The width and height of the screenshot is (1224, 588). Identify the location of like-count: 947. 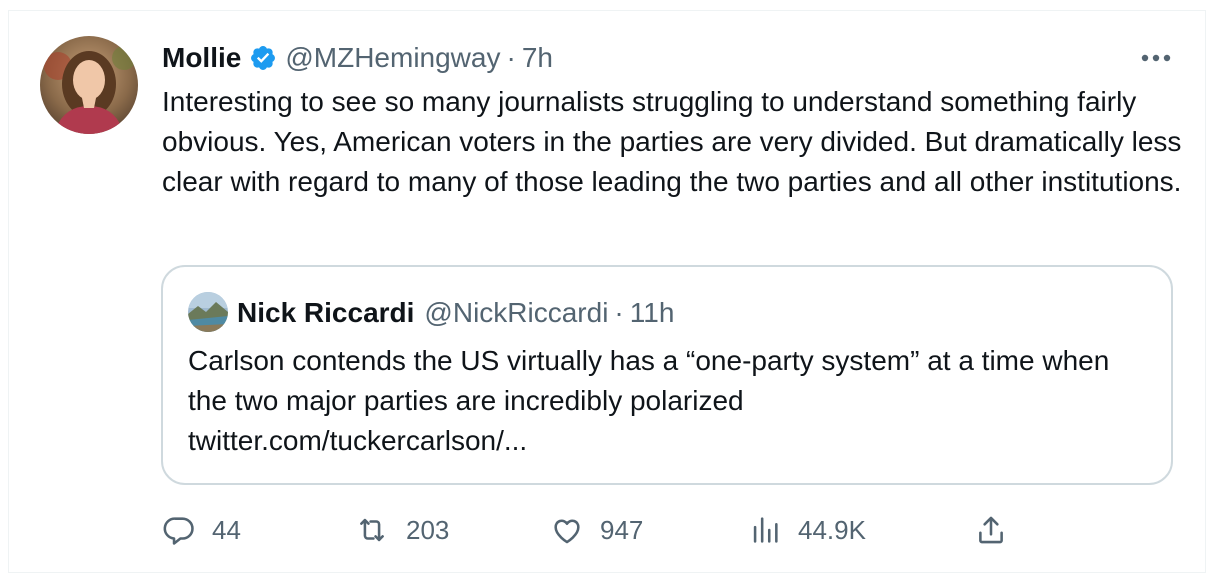
(622, 529).